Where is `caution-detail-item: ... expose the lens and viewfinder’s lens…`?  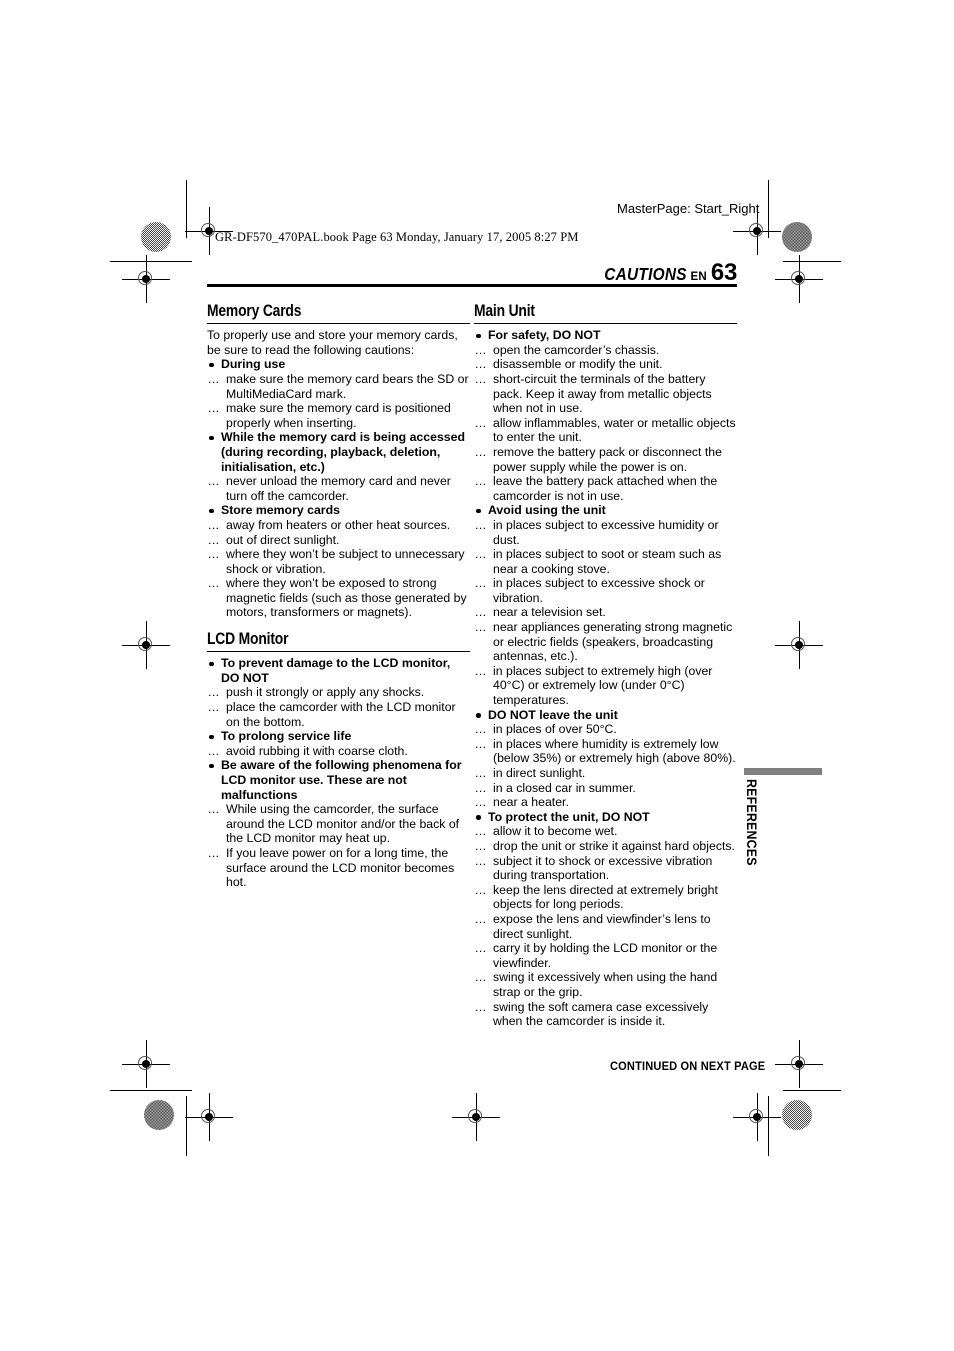
caution-detail-item: ... expose the lens and viewfinder’s lens… is located at coordinates (605, 926).